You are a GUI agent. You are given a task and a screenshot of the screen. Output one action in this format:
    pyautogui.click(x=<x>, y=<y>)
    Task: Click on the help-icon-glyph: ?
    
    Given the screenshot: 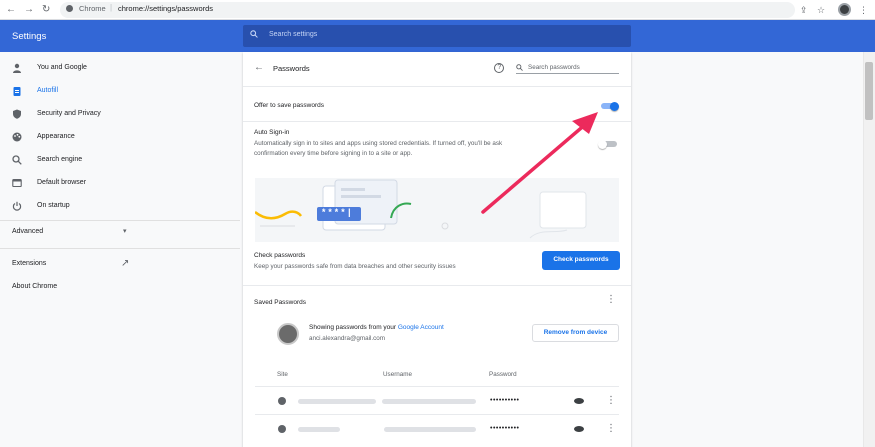 What is the action you would take?
    pyautogui.click(x=499, y=67)
    